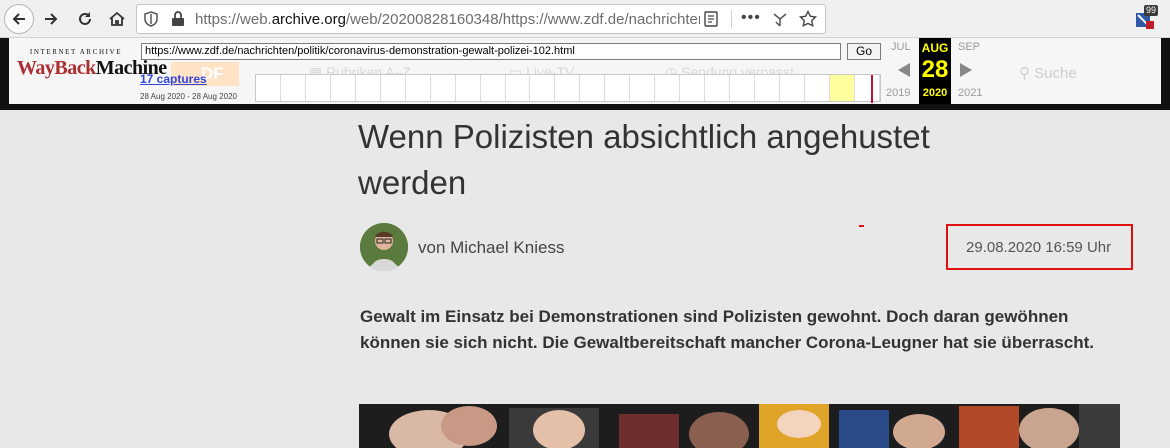 The height and width of the screenshot is (448, 1170). Describe the element at coordinates (966, 70) in the screenshot. I see `next-capture-arrow-icon` at that location.